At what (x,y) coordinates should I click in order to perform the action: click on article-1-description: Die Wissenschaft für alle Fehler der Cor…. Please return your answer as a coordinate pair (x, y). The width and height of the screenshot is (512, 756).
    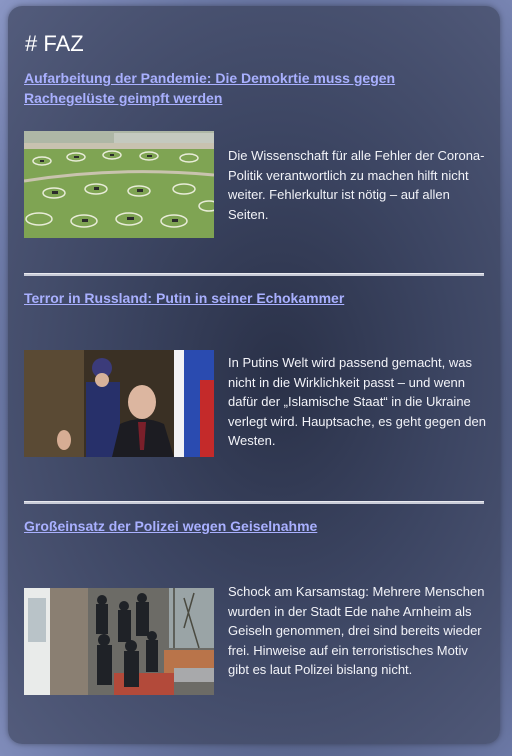
    Looking at the image, I should click on (356, 185).